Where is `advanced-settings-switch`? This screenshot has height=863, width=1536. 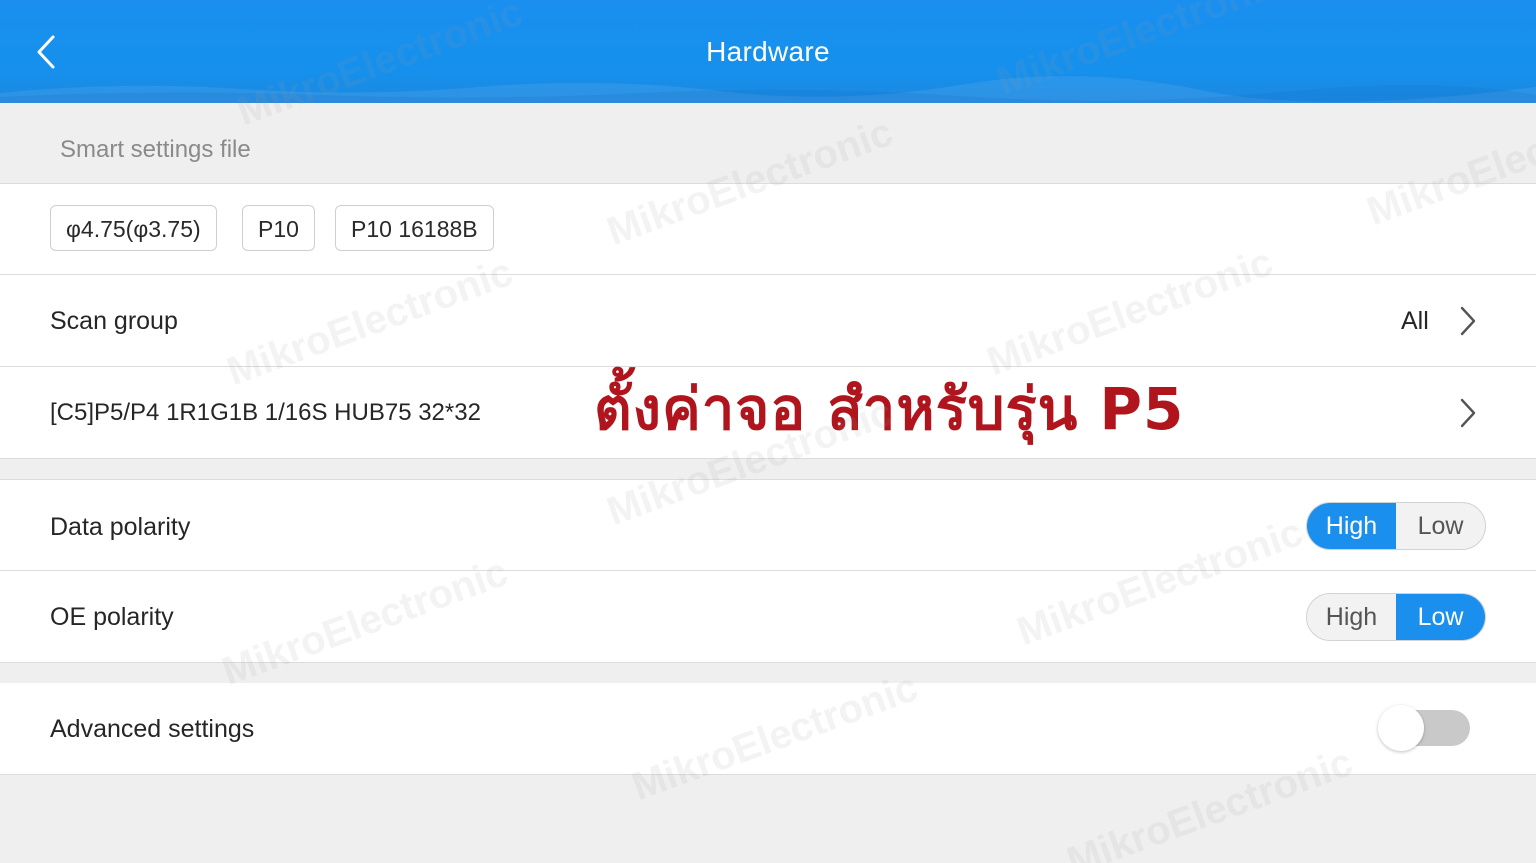
advanced-settings-switch is located at coordinates (1425, 728).